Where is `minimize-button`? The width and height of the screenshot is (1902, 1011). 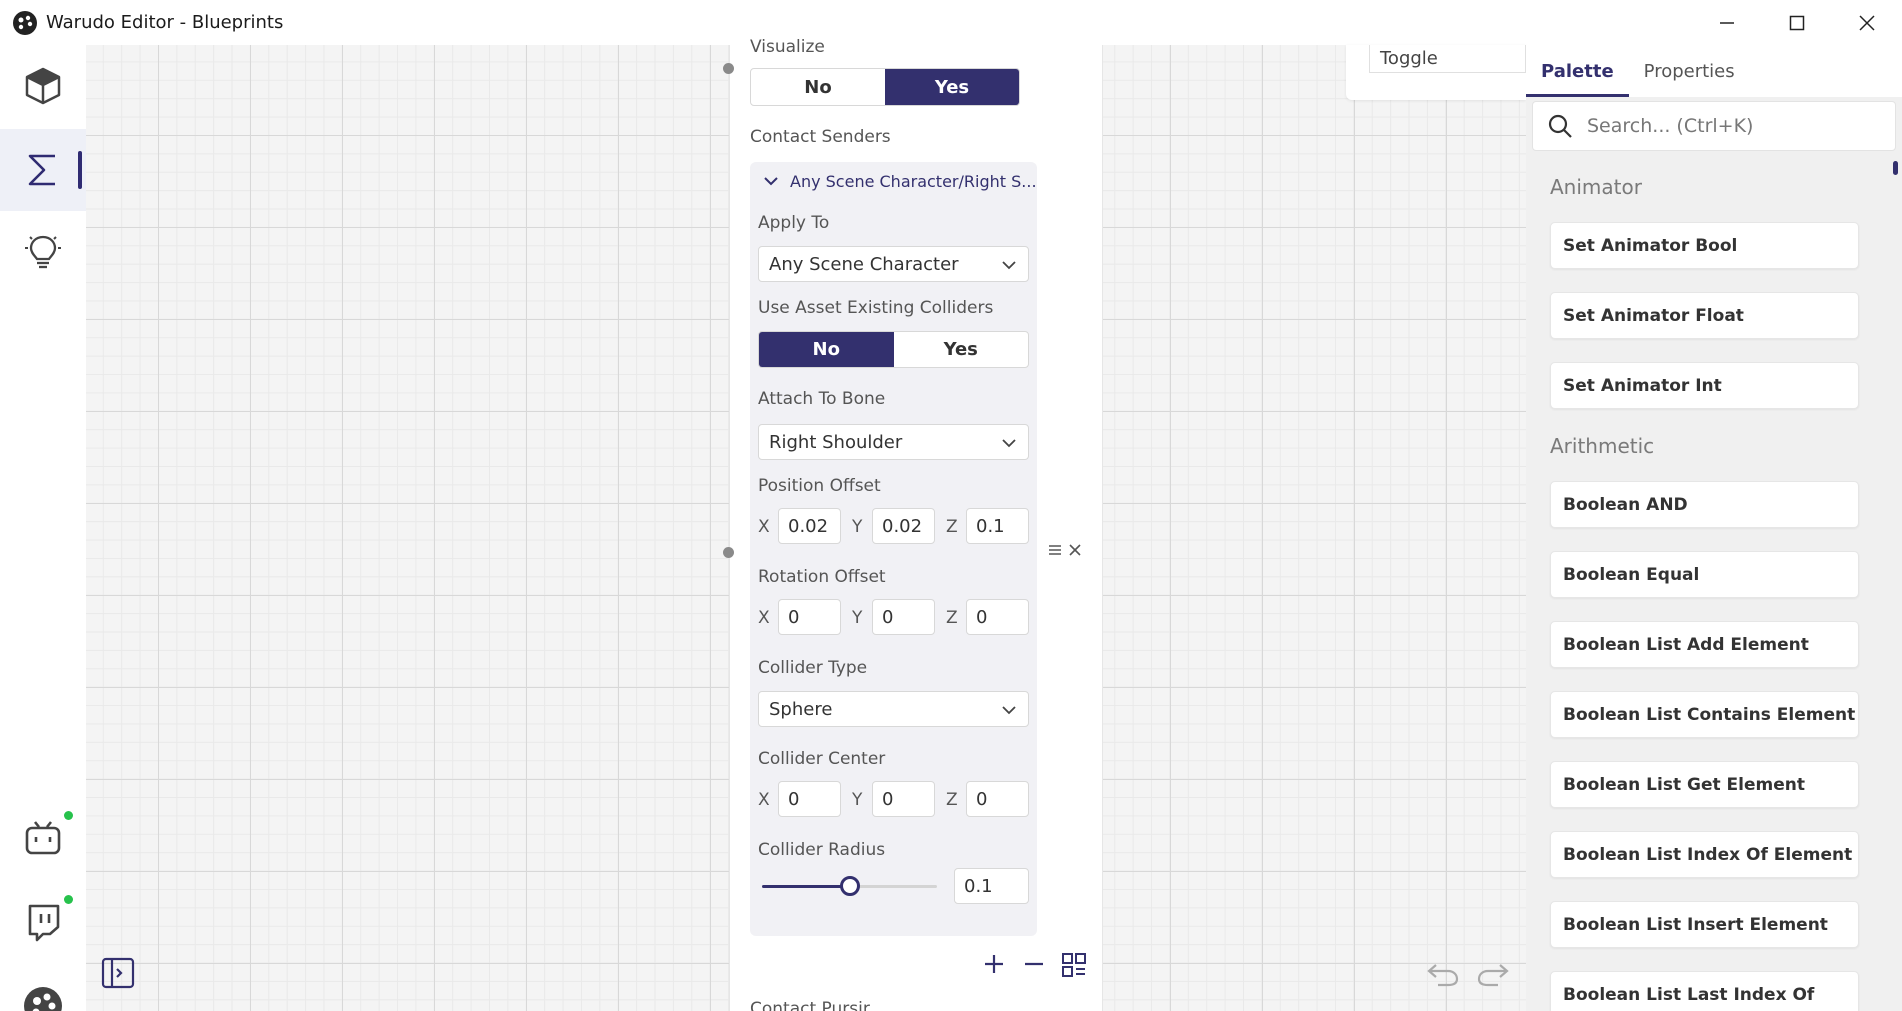 minimize-button is located at coordinates (1727, 22).